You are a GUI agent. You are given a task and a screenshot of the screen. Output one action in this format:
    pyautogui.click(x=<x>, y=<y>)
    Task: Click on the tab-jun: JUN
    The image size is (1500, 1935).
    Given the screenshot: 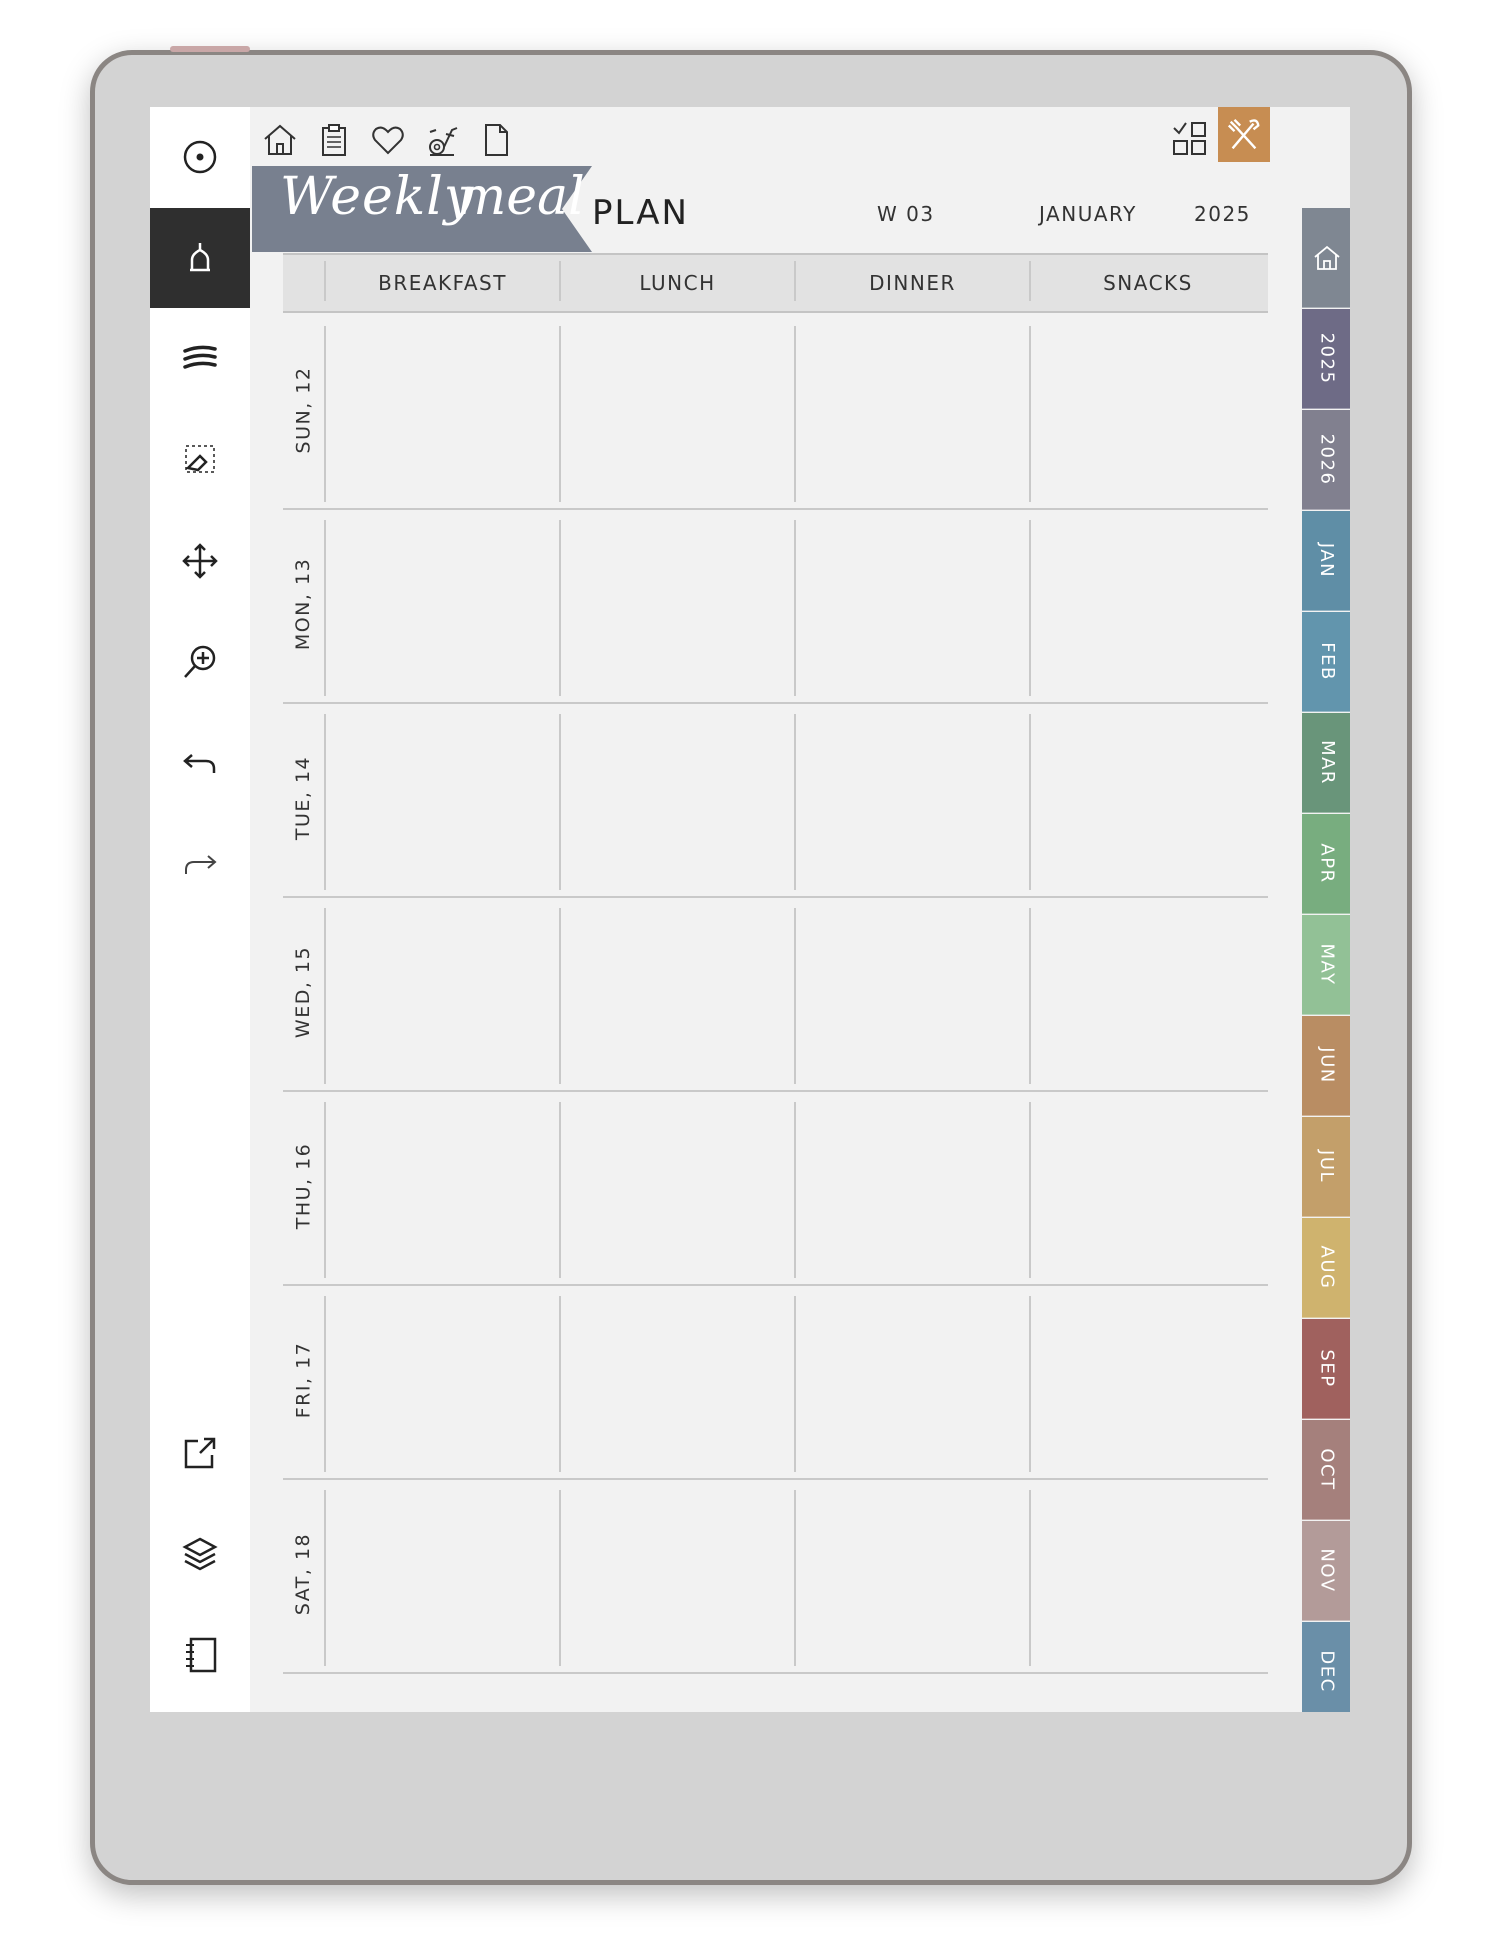 What is the action you would take?
    pyautogui.click(x=1326, y=1066)
    